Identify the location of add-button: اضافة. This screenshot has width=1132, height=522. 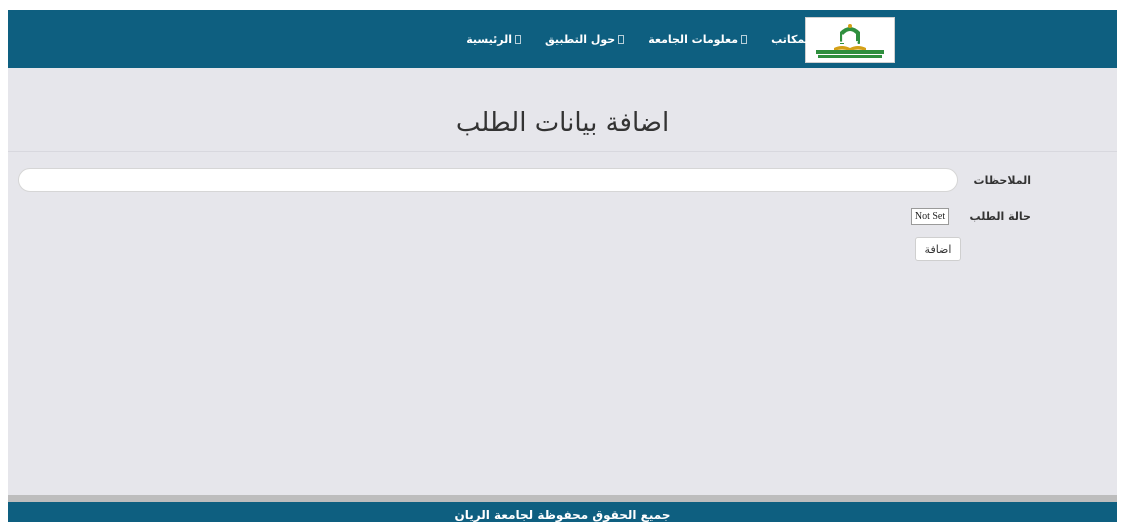
(938, 249).